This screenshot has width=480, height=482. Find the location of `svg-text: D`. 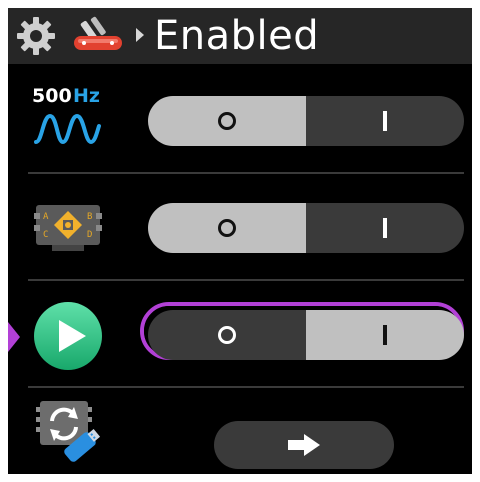

svg-text: D is located at coordinates (89, 235).